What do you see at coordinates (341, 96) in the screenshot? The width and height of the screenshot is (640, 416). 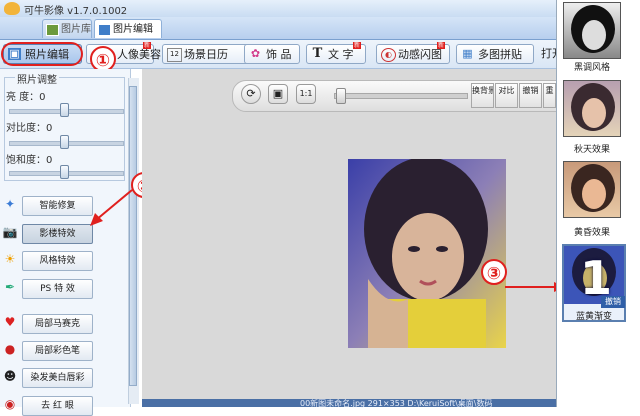 I see `zoom-knob` at bounding box center [341, 96].